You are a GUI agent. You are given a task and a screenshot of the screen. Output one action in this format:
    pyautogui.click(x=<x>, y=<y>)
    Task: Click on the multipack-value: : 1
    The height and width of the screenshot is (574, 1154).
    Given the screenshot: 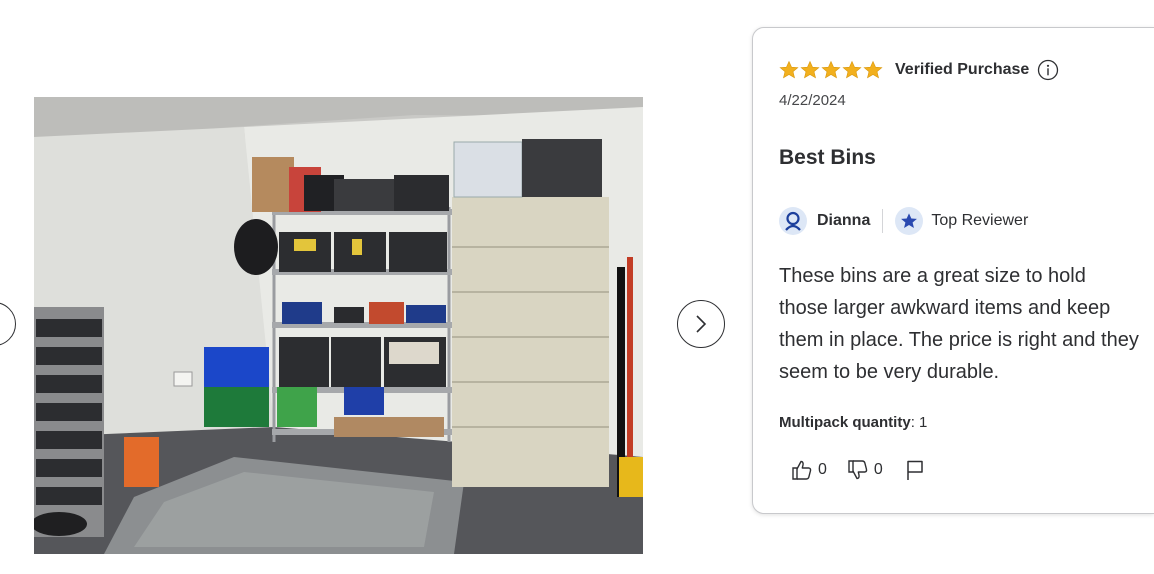 What is the action you would take?
    pyautogui.click(x=919, y=422)
    